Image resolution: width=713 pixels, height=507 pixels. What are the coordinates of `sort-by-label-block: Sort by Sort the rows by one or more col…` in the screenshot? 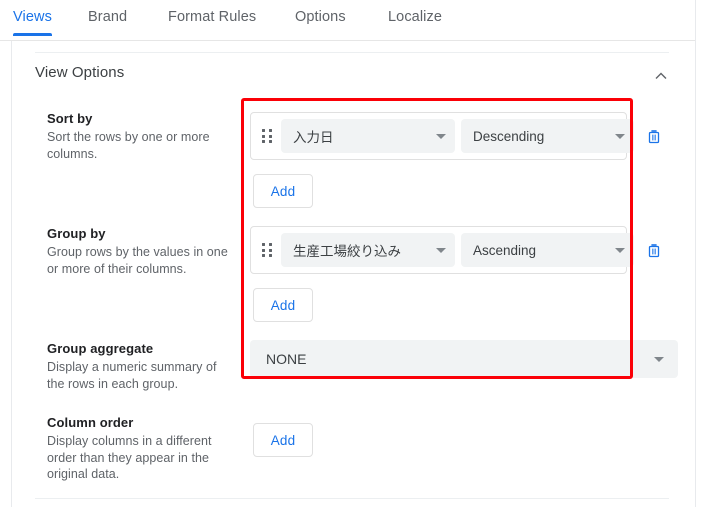 It's located at (142, 136).